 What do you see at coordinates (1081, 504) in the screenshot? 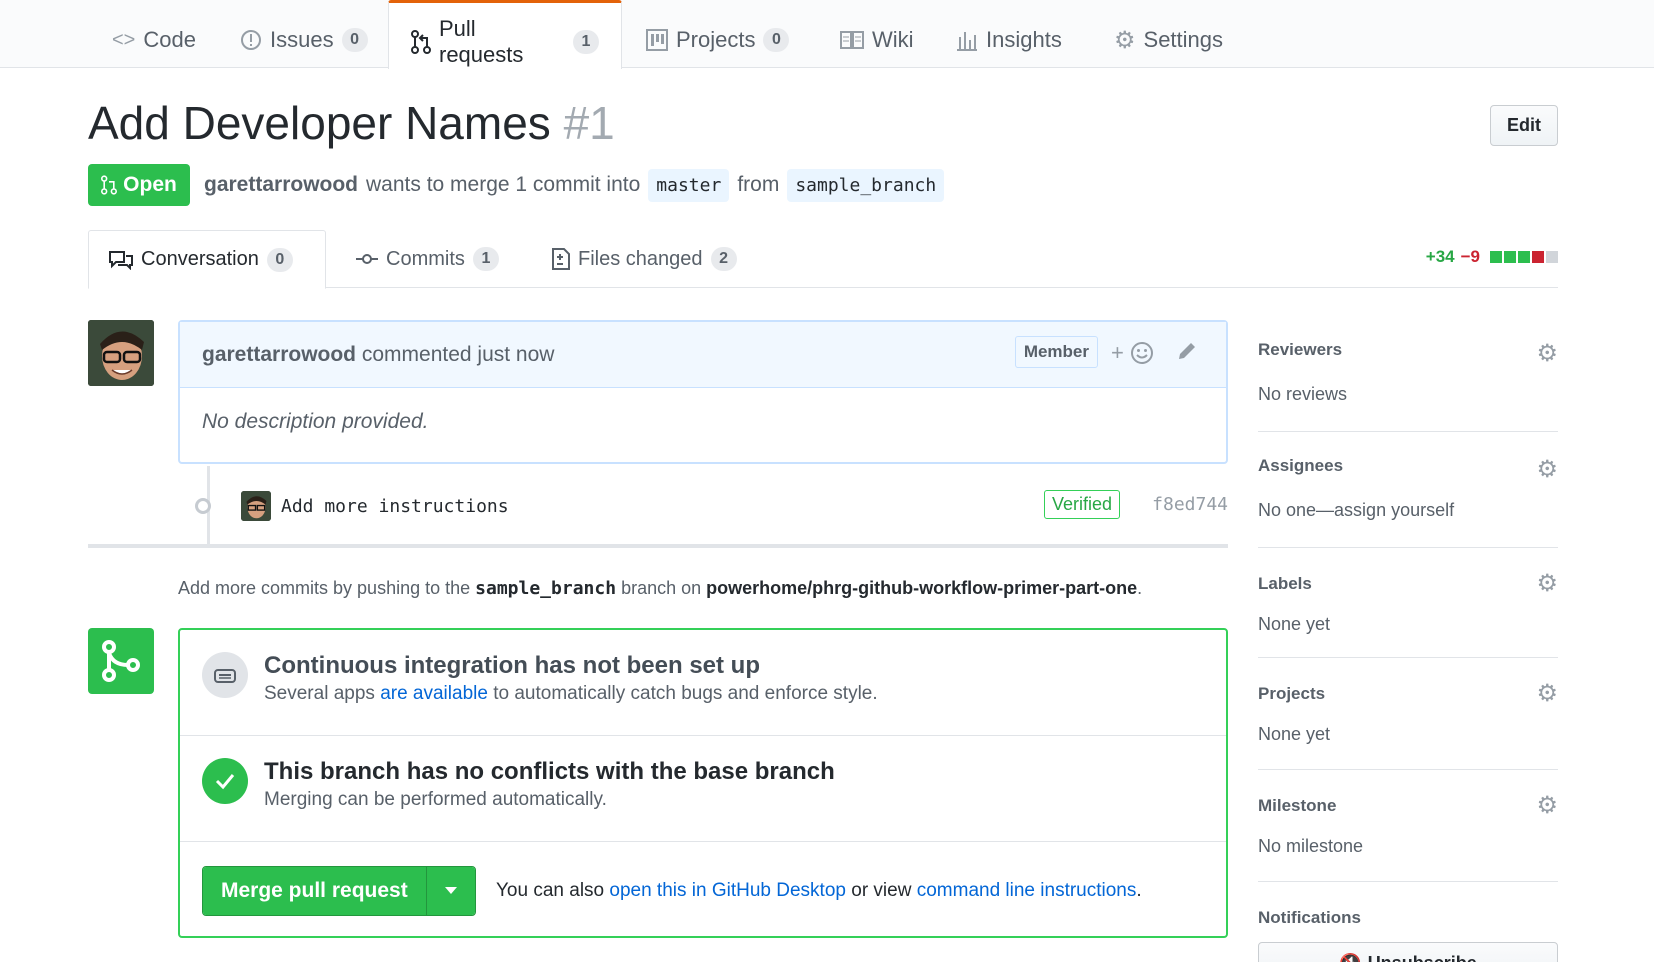
I see `verified-badge: Verified` at bounding box center [1081, 504].